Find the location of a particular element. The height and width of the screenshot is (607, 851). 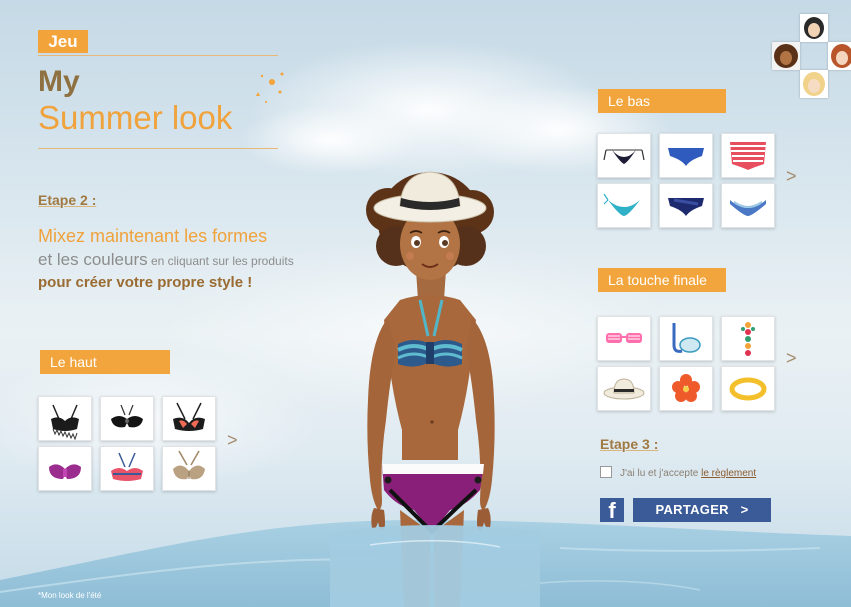

blue-coral-halter-top-tile is located at coordinates (127, 468).